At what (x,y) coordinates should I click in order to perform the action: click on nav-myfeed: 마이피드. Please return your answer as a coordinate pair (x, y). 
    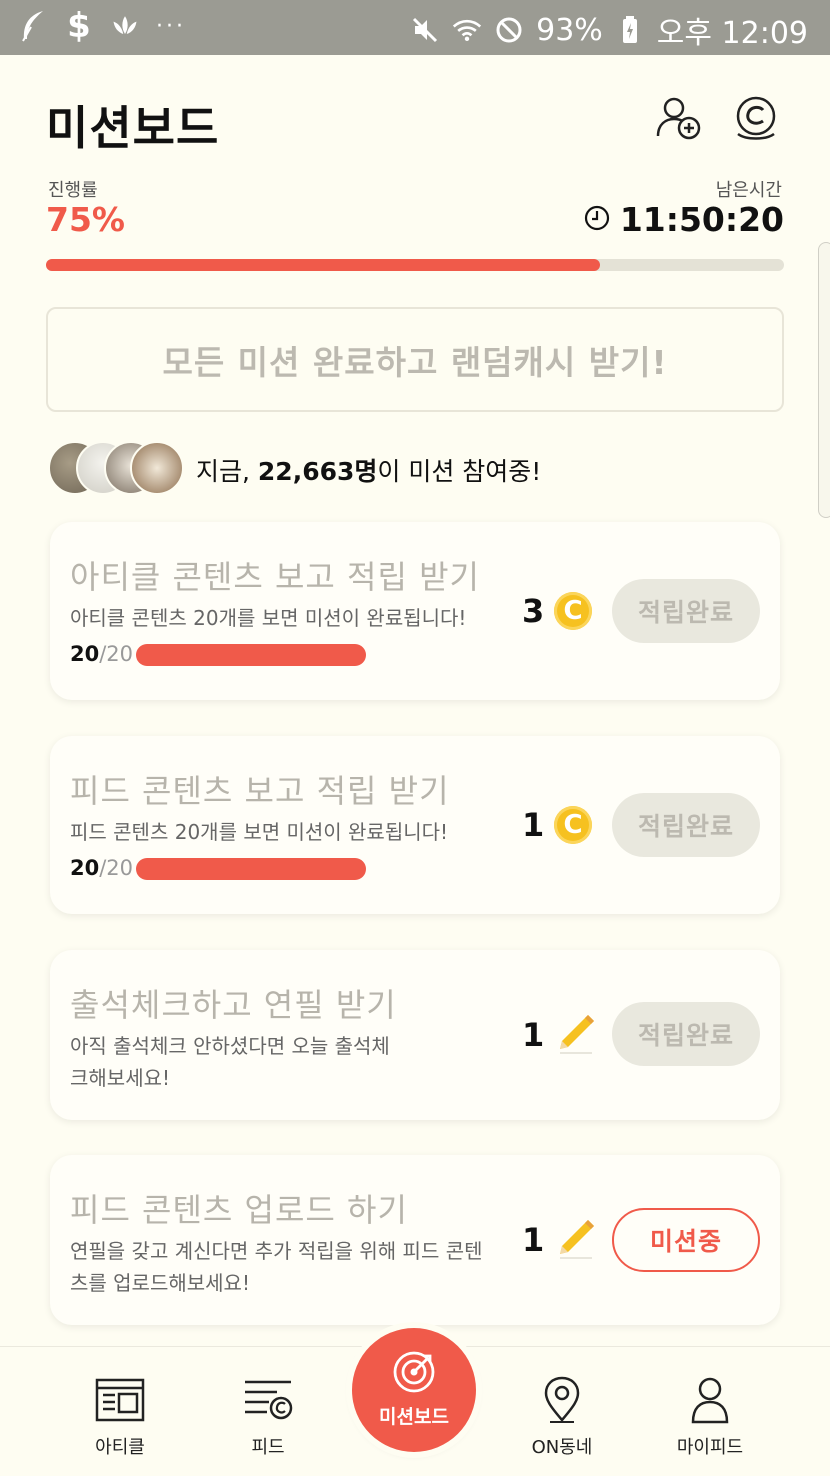
    Looking at the image, I should click on (710, 1411).